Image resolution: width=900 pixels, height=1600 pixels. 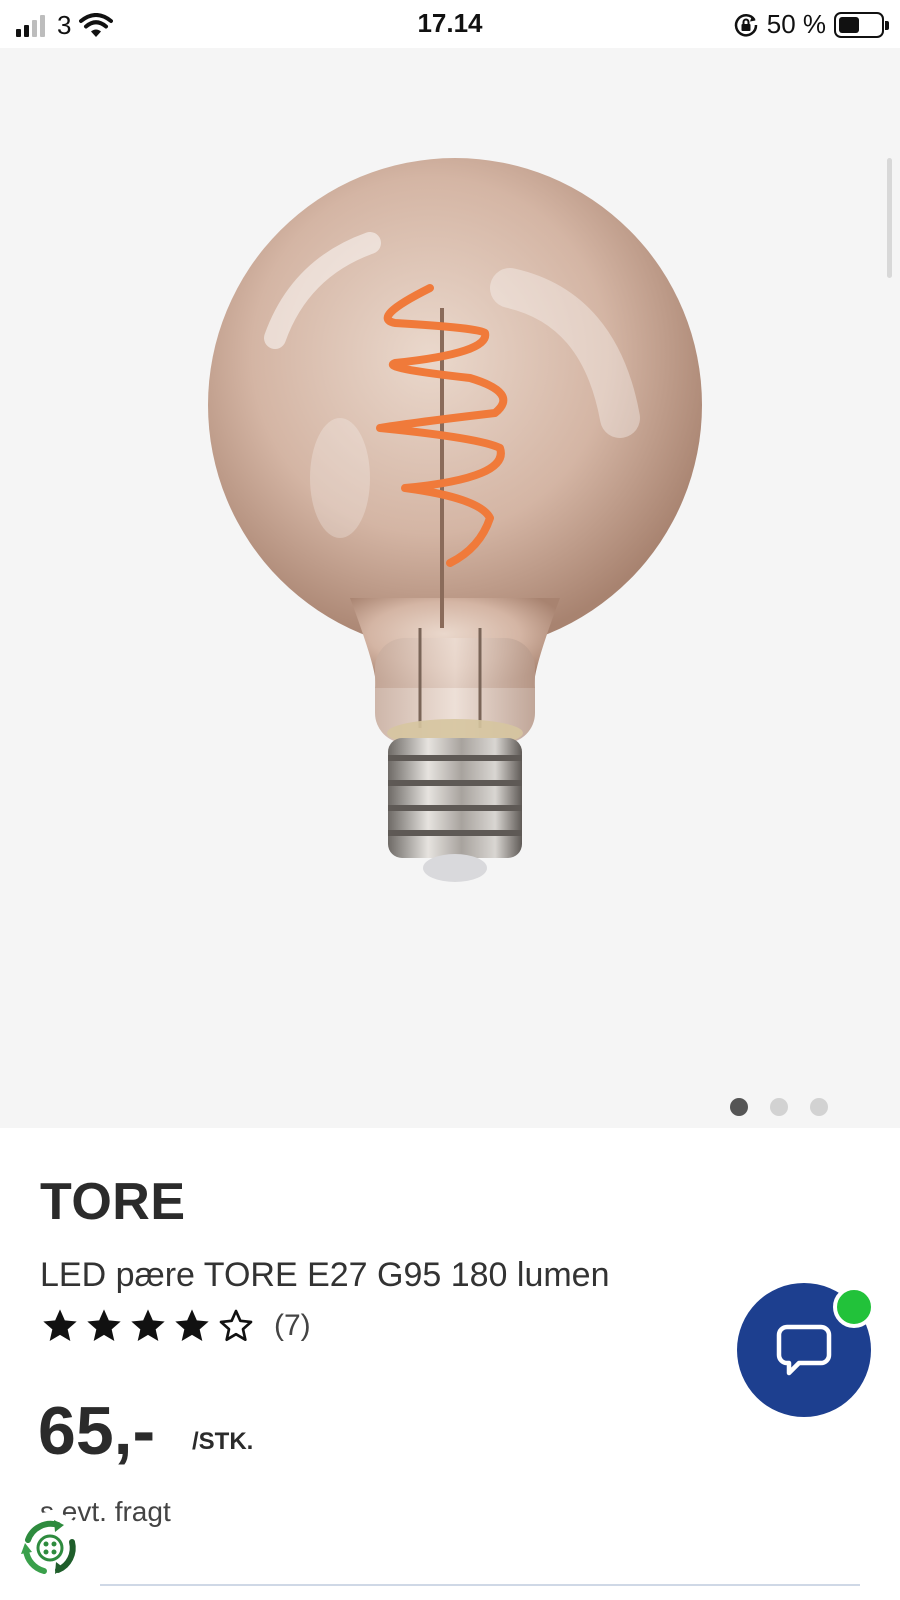 What do you see at coordinates (804, 1350) in the screenshot?
I see `chat-icon` at bounding box center [804, 1350].